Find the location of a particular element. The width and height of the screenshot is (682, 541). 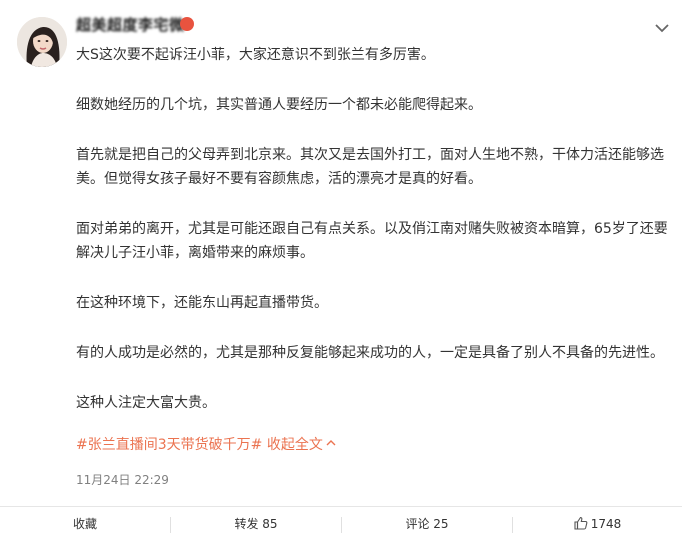

favorite-label: 收藏 is located at coordinates (84, 524).